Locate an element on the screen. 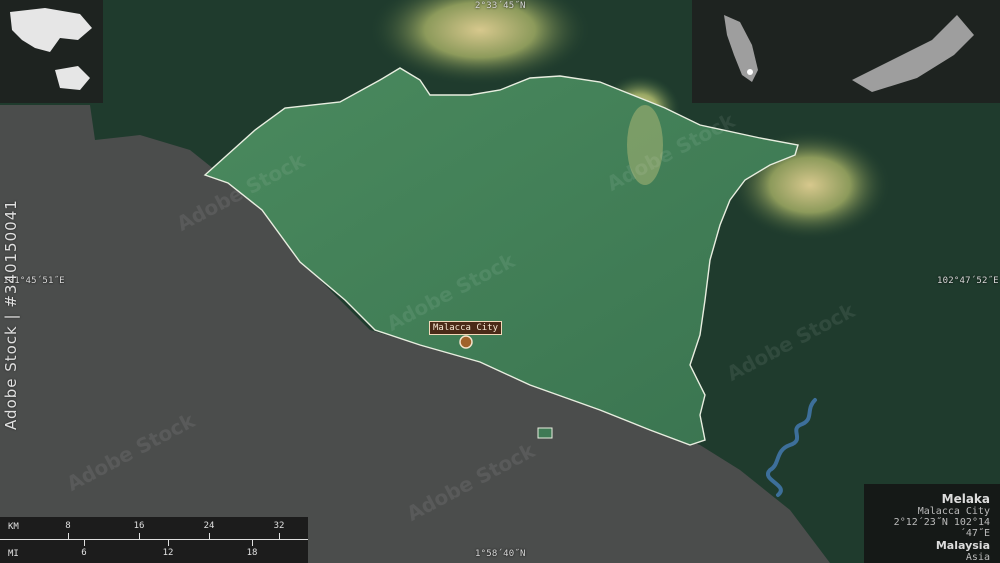  scale-km-unit: KM is located at coordinates (13, 527).